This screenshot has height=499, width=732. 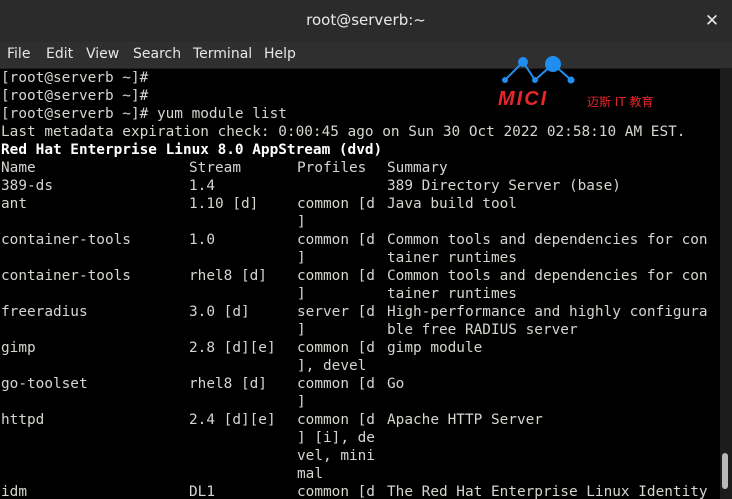 What do you see at coordinates (157, 54) in the screenshot?
I see `menu-search: Search` at bounding box center [157, 54].